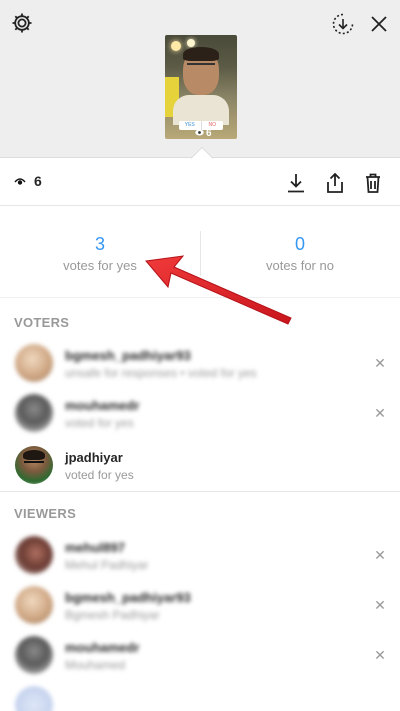 This screenshot has width=400, height=711. I want to click on share-icon, so click(335, 183).